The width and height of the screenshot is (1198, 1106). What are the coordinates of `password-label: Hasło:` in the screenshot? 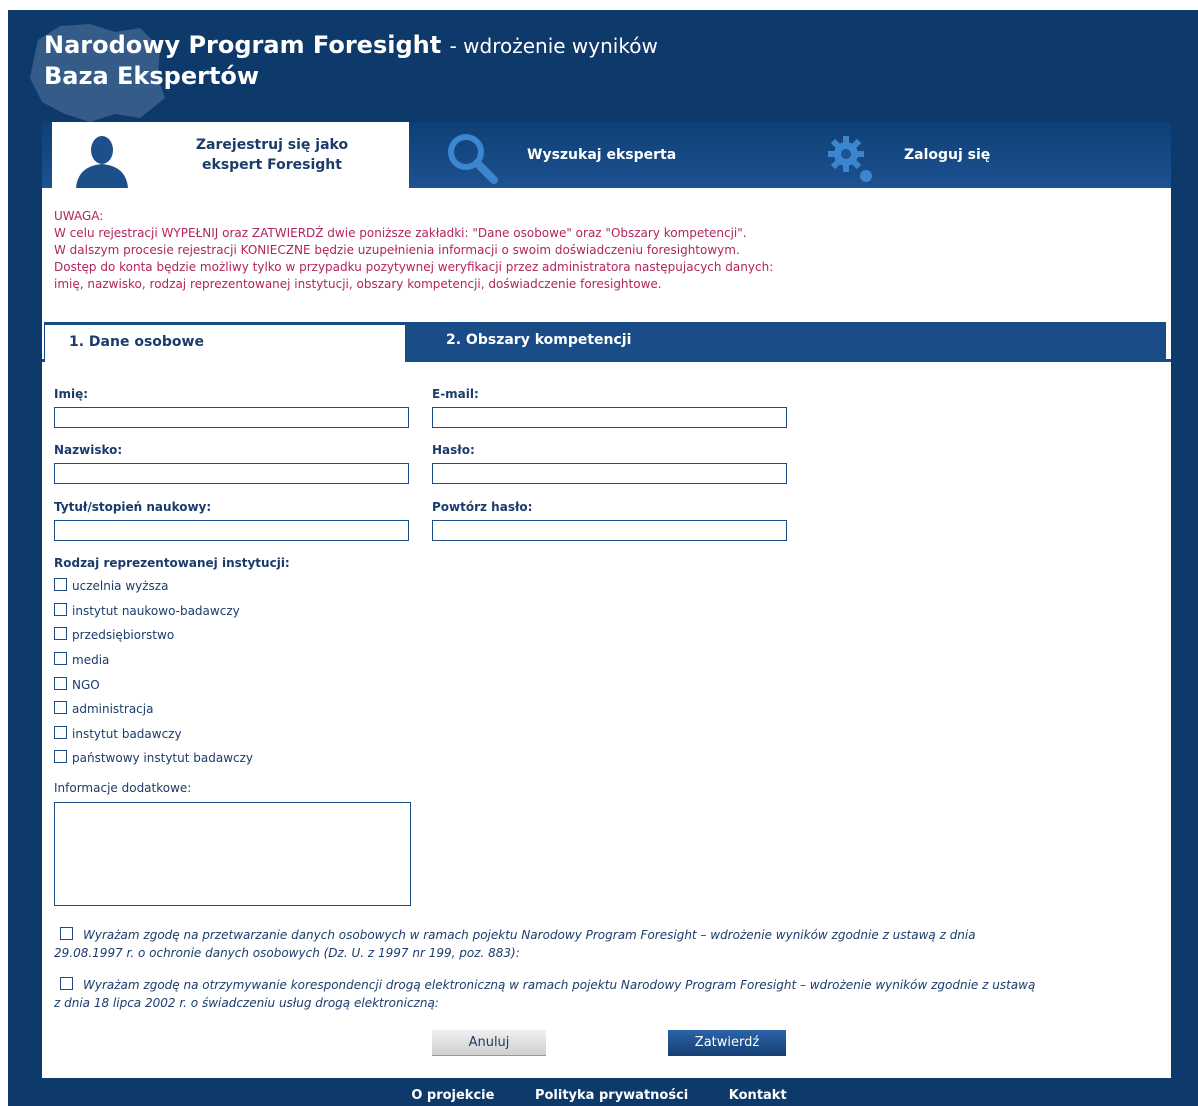 It's located at (453, 450).